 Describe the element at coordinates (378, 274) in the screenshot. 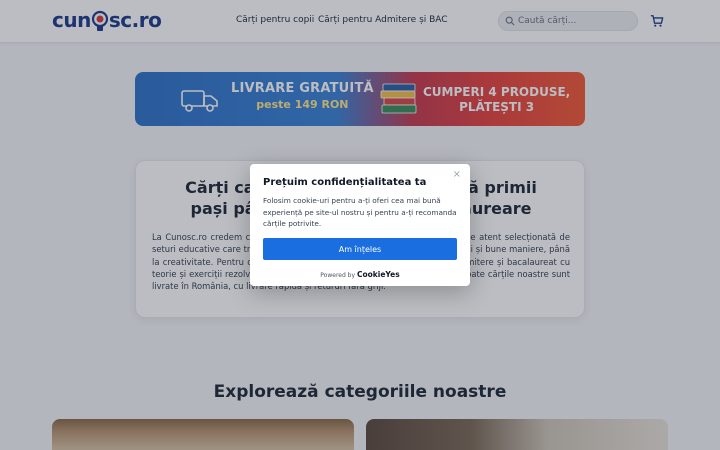

I see `cookieyes-logo: CookieYes` at that location.